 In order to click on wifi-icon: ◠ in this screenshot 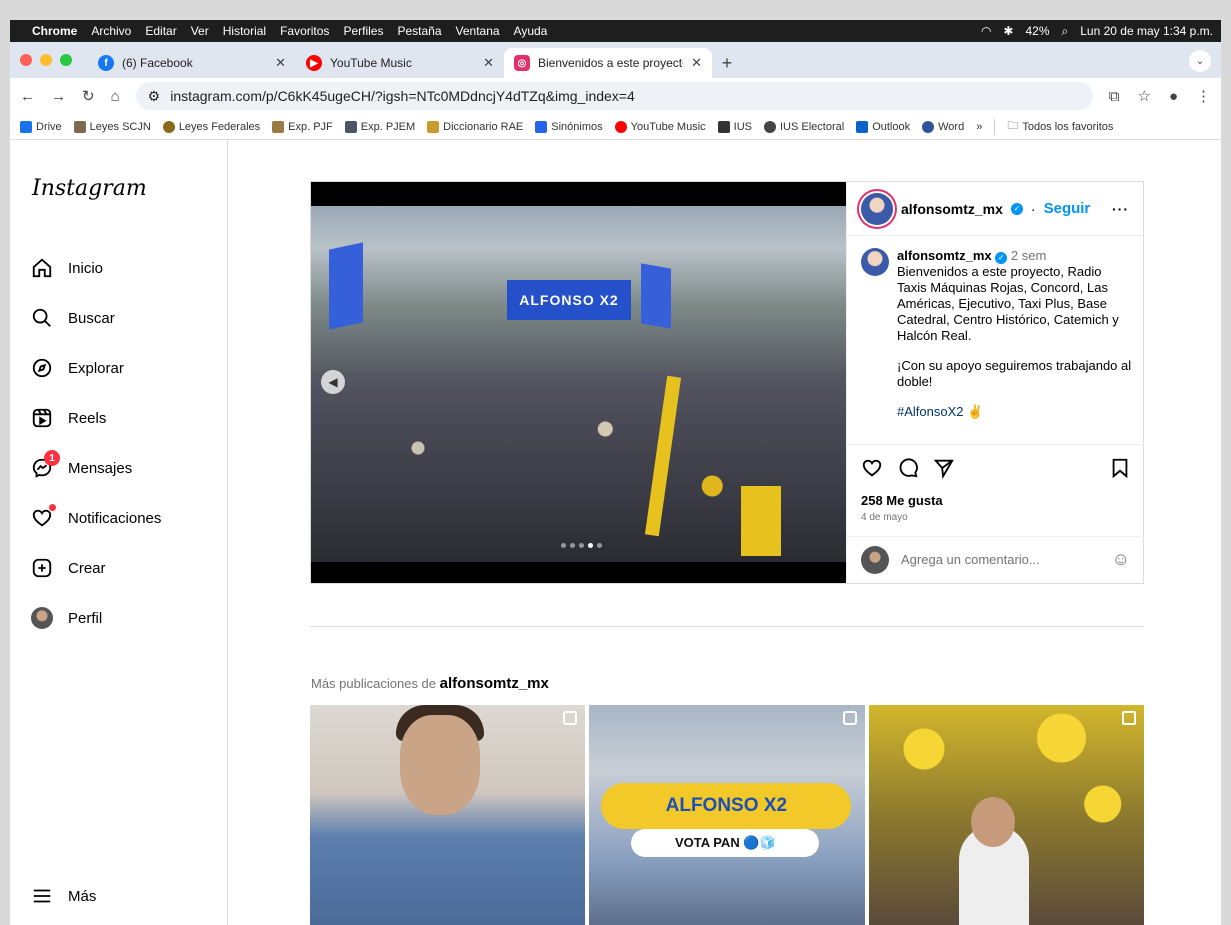, I will do `click(986, 31)`.